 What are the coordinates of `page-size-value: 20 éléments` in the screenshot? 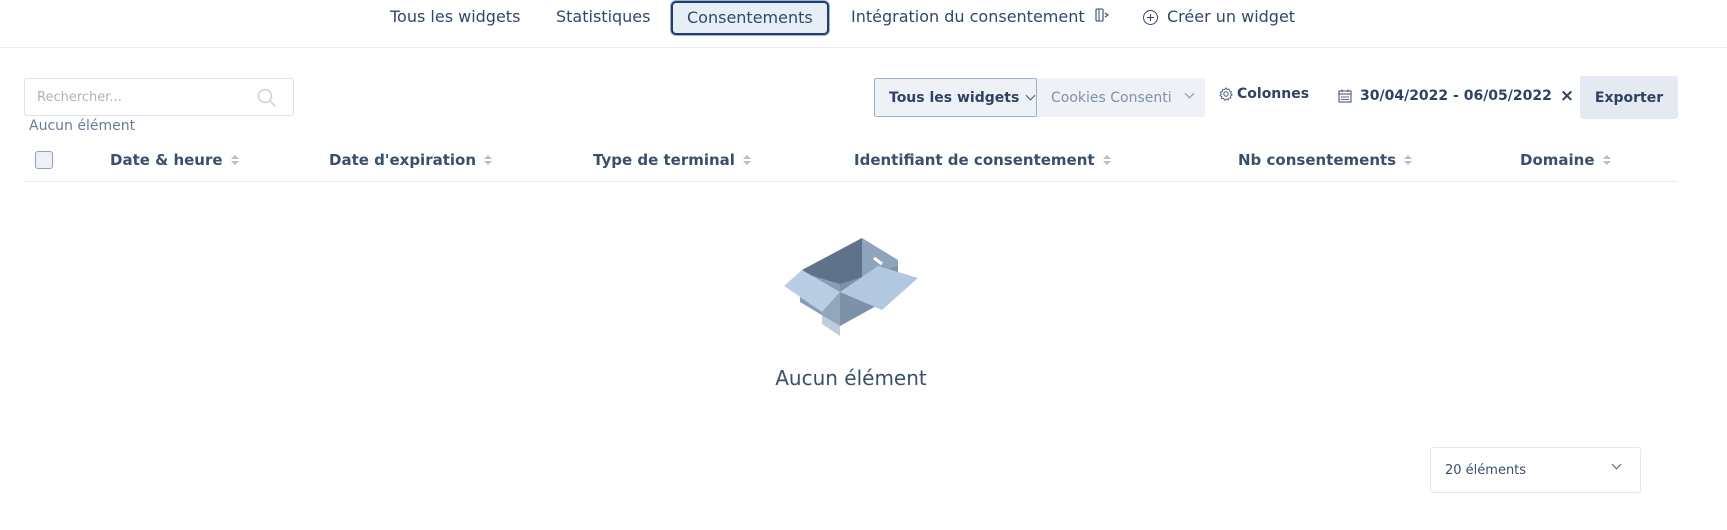 It's located at (1486, 470).